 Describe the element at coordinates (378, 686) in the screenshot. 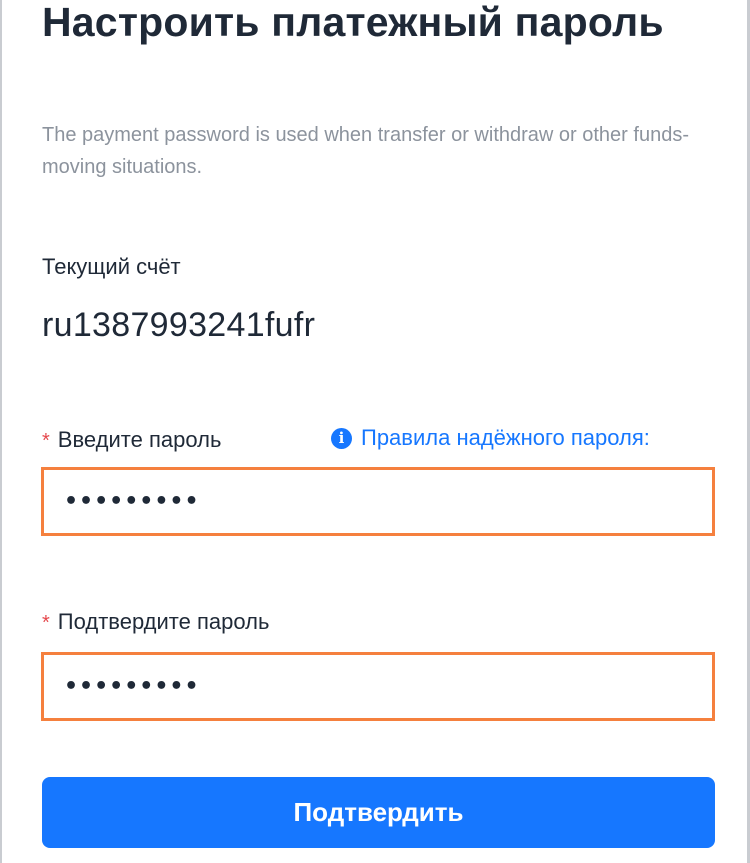

I see `confirm-password-input: •••••••••` at that location.